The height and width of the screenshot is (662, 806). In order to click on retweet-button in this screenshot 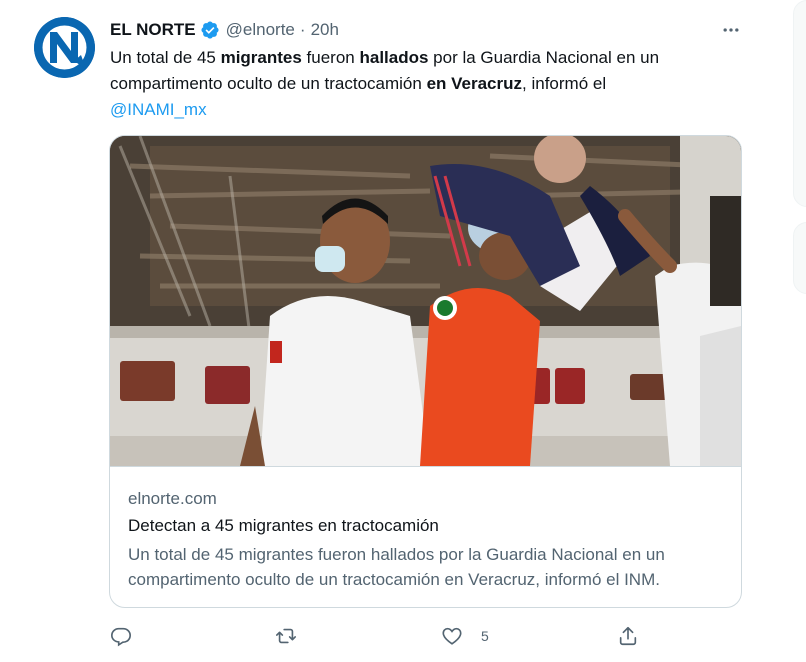, I will do `click(286, 636)`.